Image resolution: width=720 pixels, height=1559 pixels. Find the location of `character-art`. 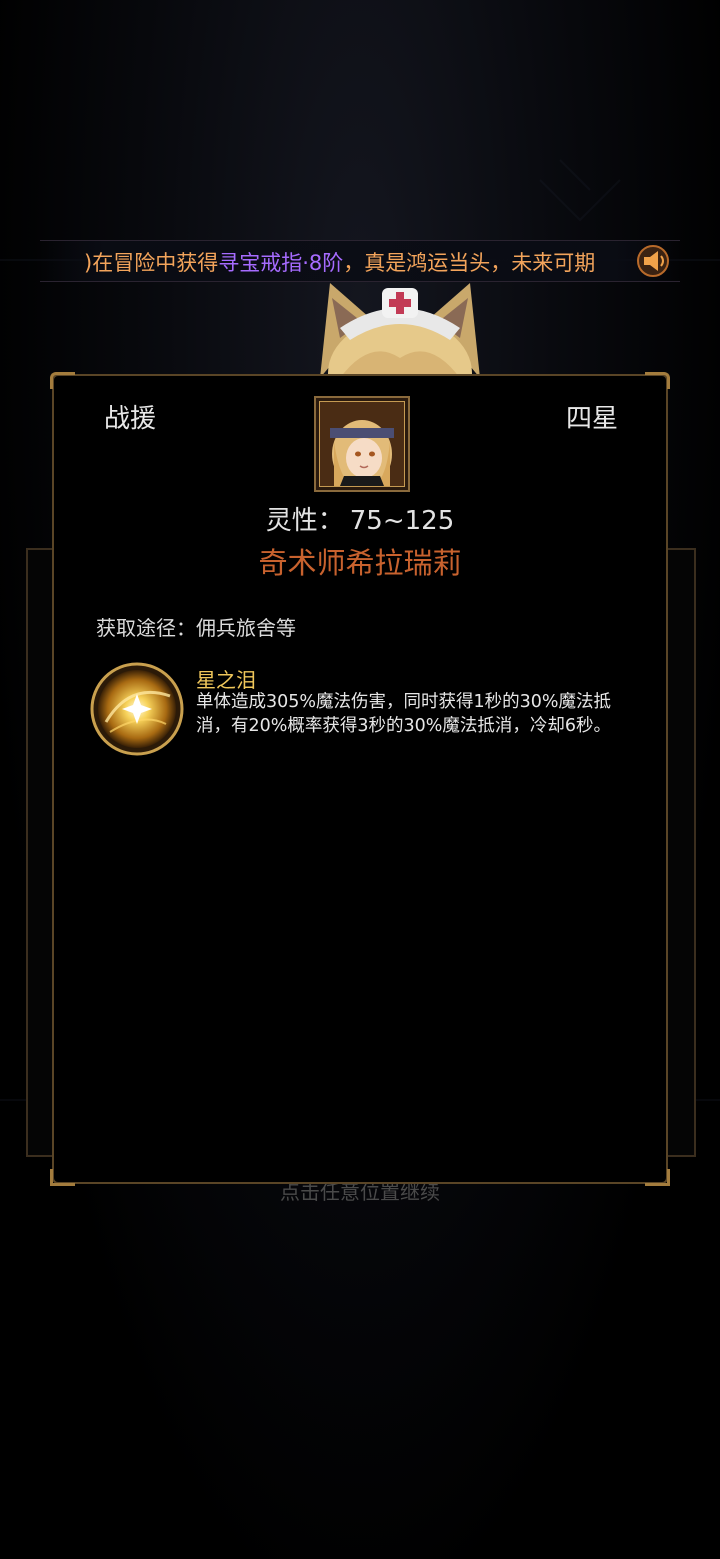

character-art is located at coordinates (400, 330).